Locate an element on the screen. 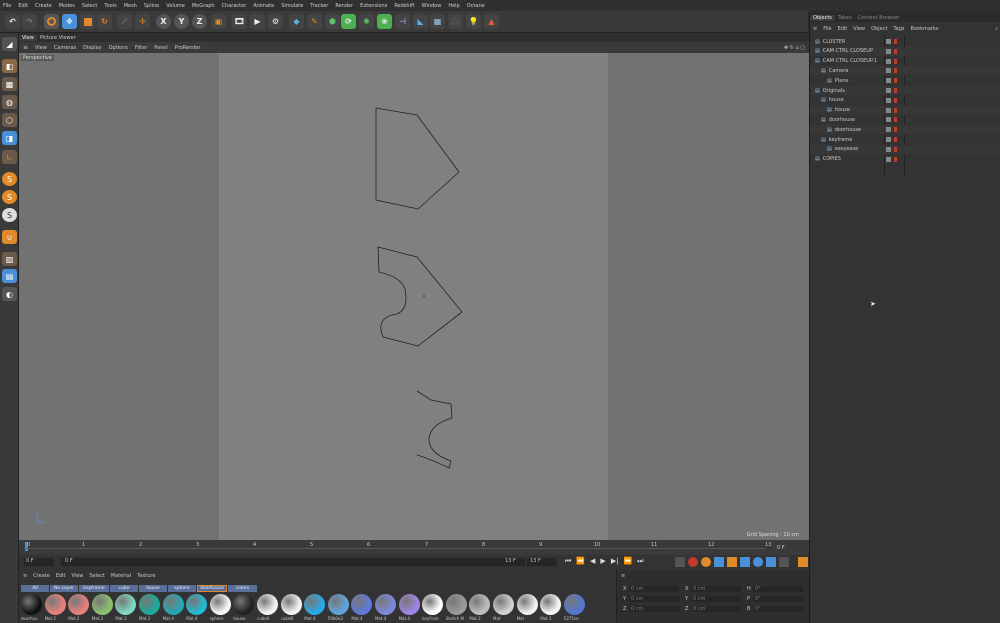 The height and width of the screenshot is (623, 1000). render-picture-viewer-icon: ▶ is located at coordinates (257, 21).